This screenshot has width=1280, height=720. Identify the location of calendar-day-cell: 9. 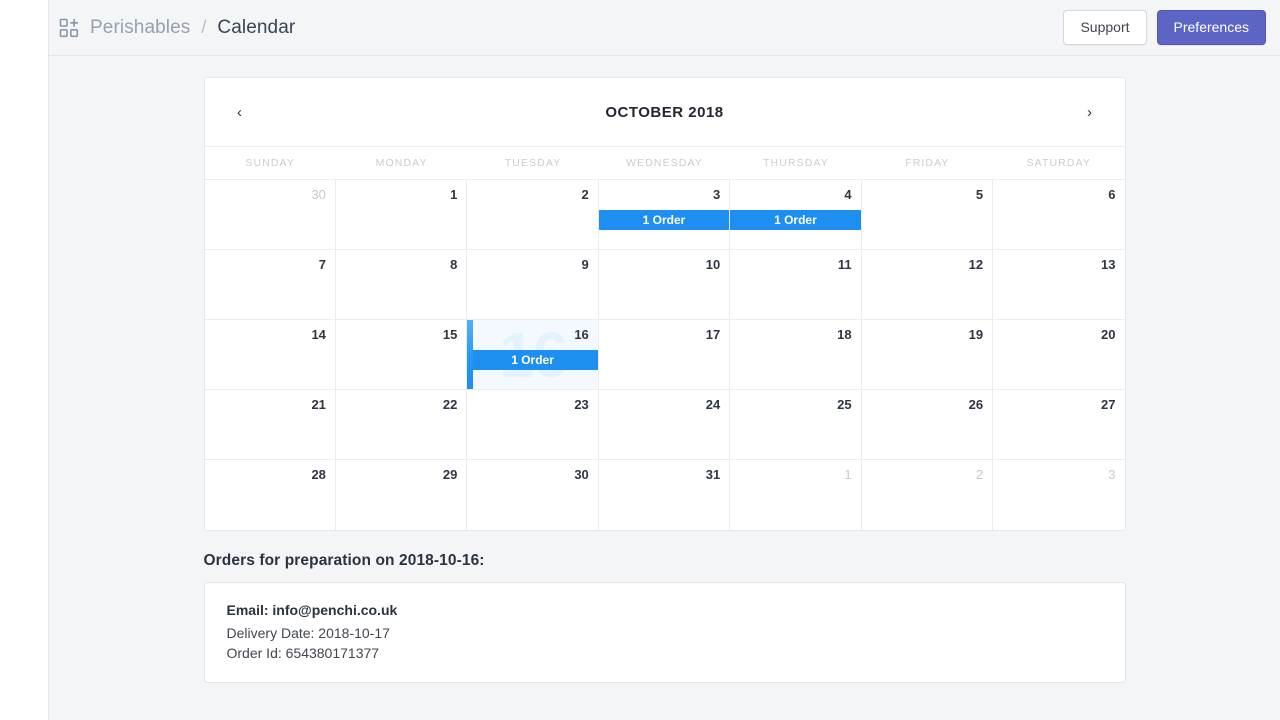
(533, 285).